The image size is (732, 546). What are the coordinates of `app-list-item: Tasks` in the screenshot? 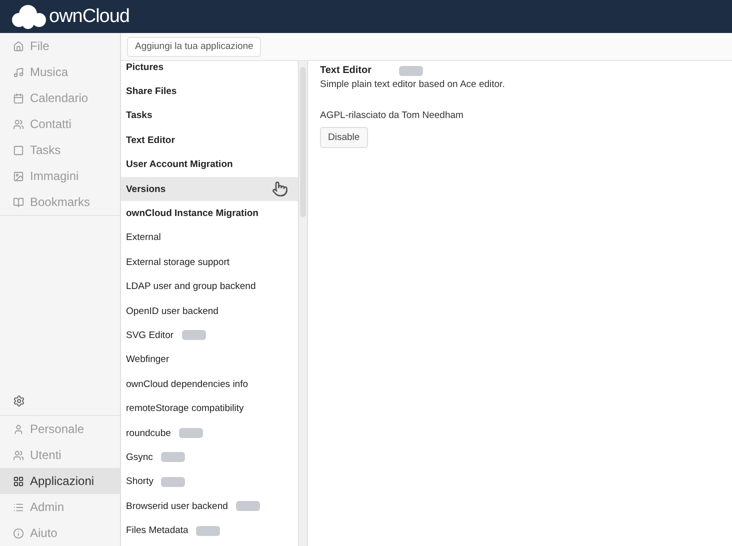 It's located at (209, 116).